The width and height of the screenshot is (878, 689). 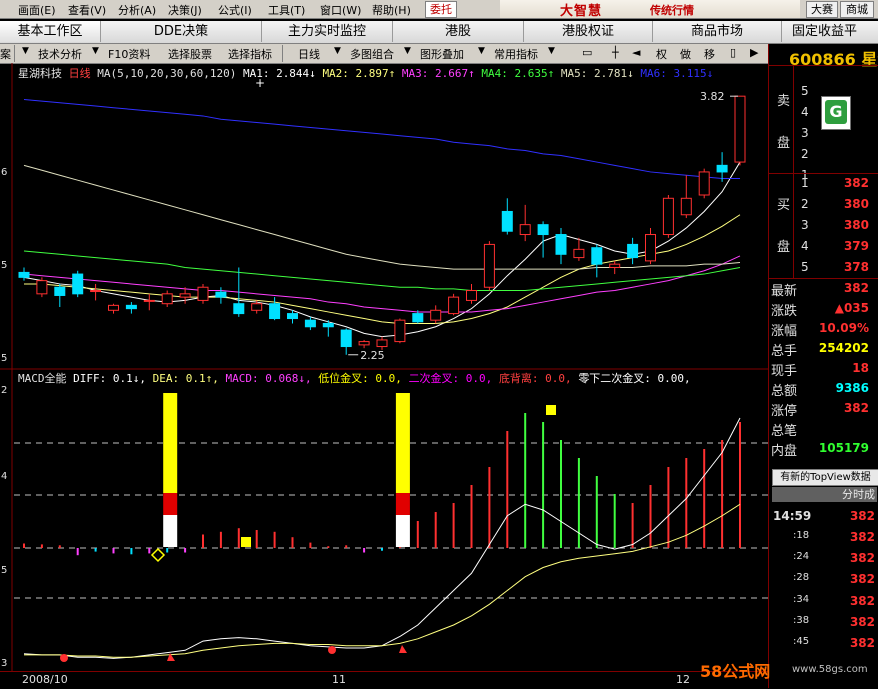 I want to click on low-price-label: 2.25, so click(x=372, y=355).